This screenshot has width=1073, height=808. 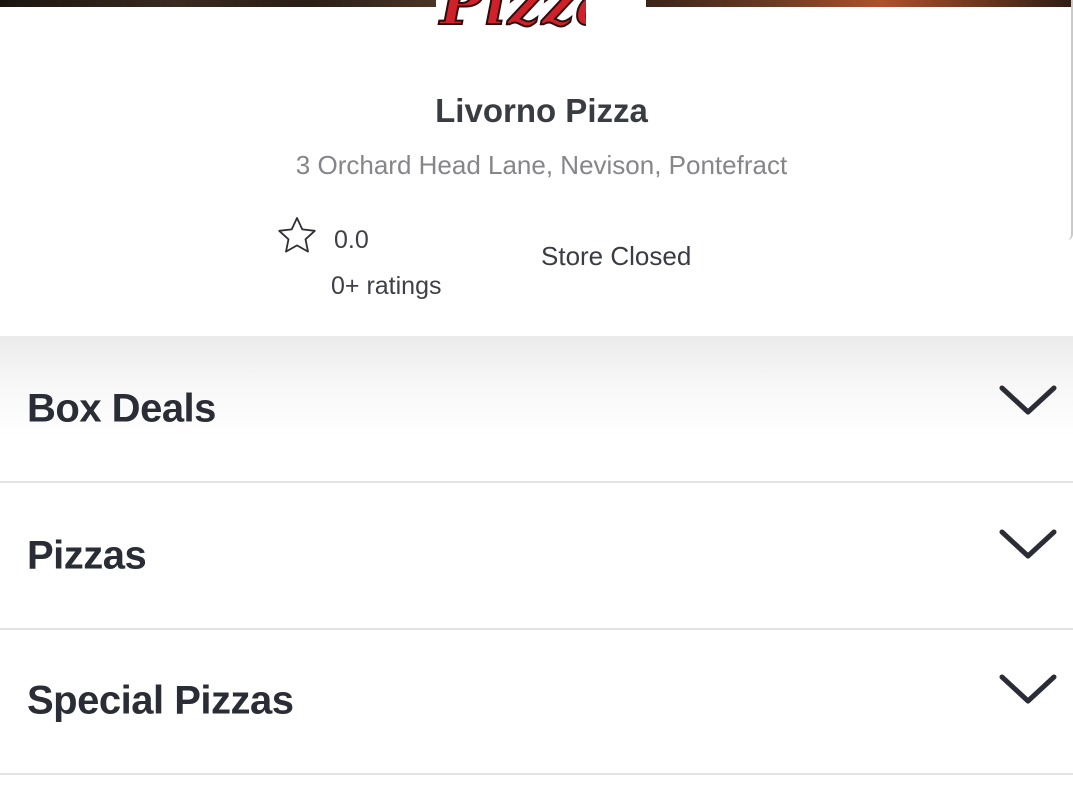 What do you see at coordinates (541, 165) in the screenshot?
I see `store-address: 3 Orchard Head Lane, Nevison, Pontefract` at bounding box center [541, 165].